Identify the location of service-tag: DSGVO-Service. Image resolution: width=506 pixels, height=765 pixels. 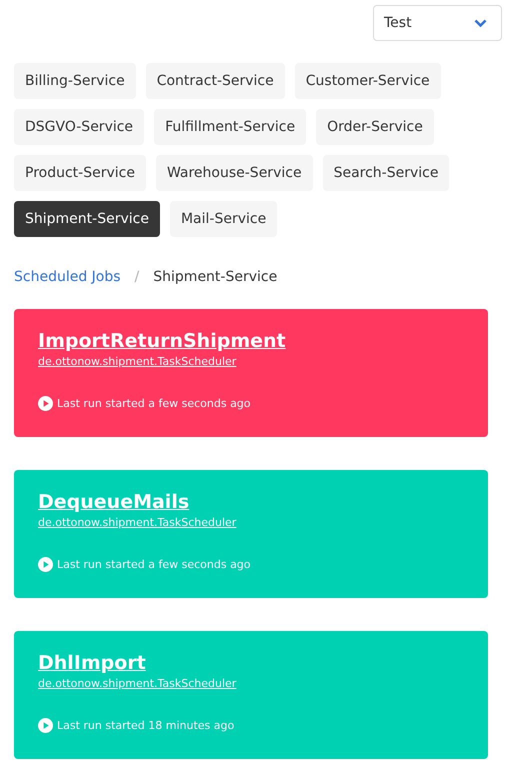
(79, 127).